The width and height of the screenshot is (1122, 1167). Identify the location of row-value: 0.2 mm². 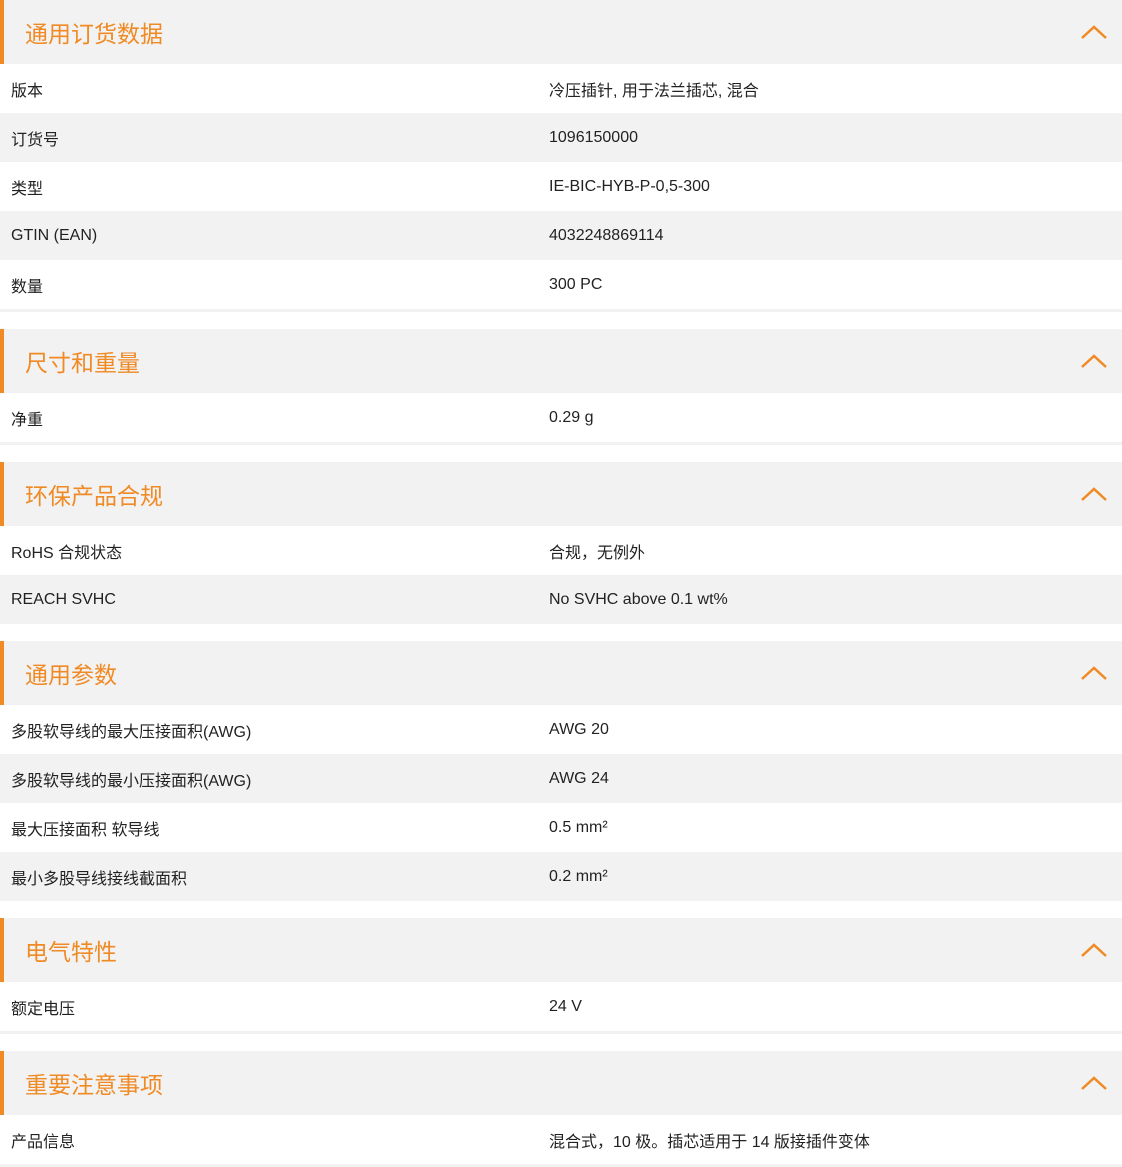
(578, 876).